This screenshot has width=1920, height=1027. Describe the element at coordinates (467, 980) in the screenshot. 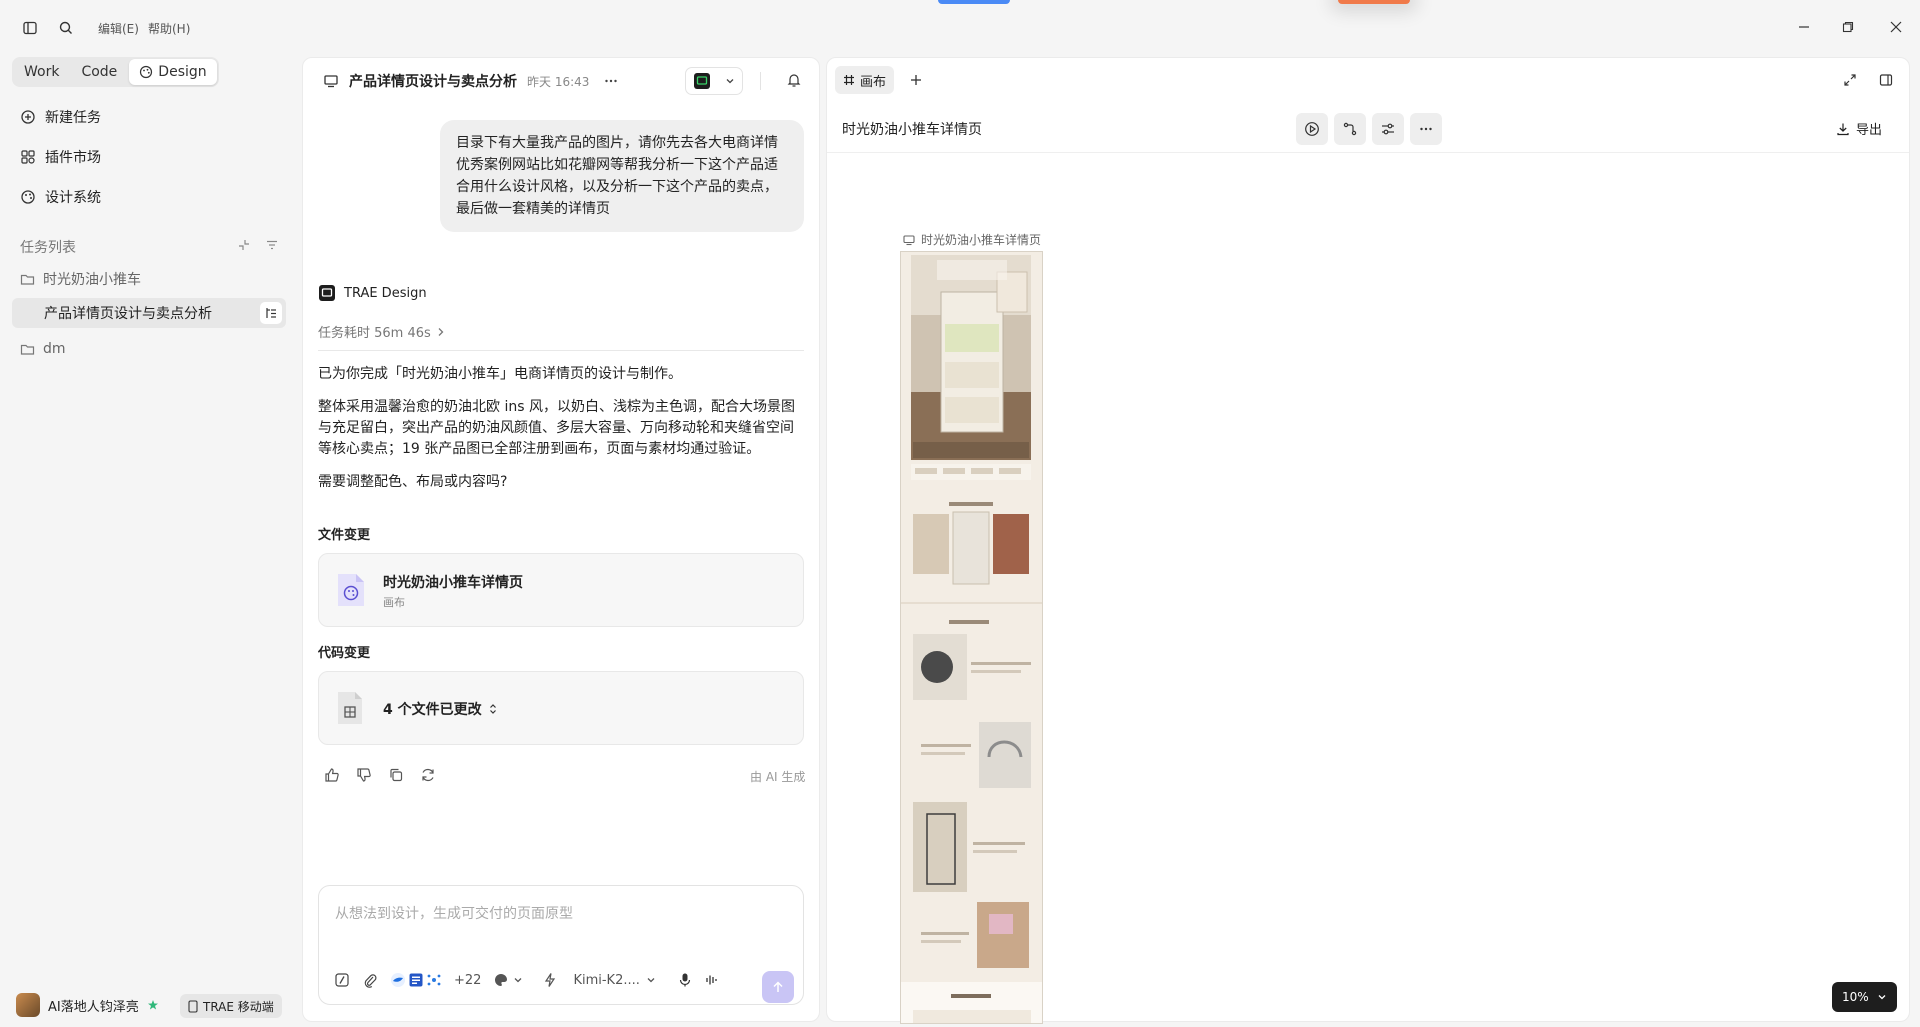

I see `integration-count: +22` at that location.